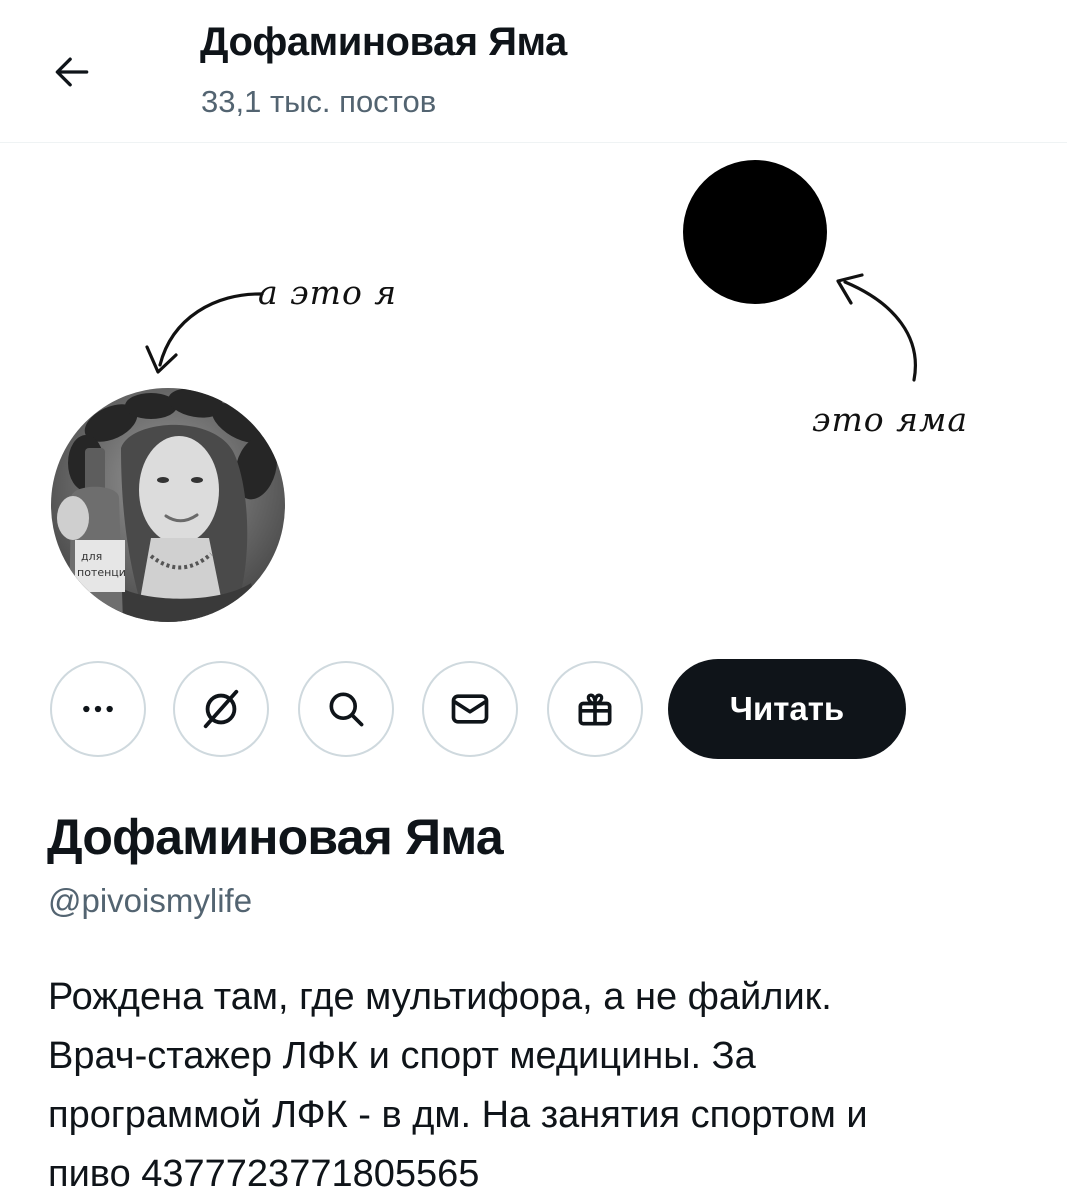 The height and width of the screenshot is (1204, 1067). I want to click on arrow-left-icon, so click(72, 72).